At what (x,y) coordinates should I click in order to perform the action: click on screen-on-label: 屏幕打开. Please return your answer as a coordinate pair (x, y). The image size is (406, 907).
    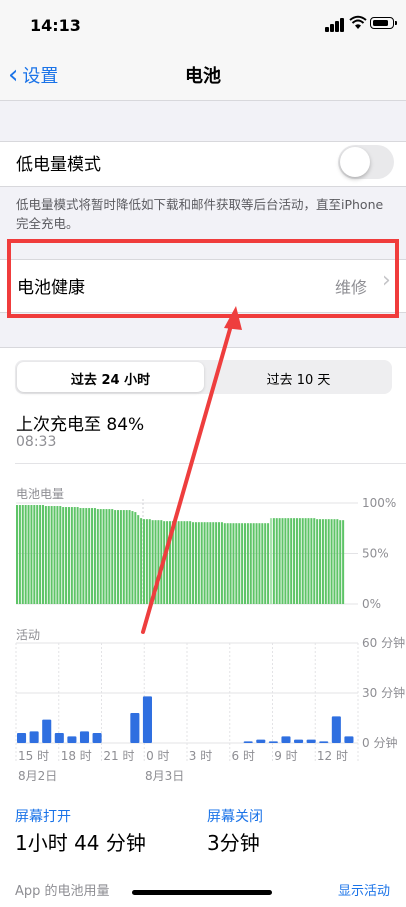
    Looking at the image, I should click on (43, 817).